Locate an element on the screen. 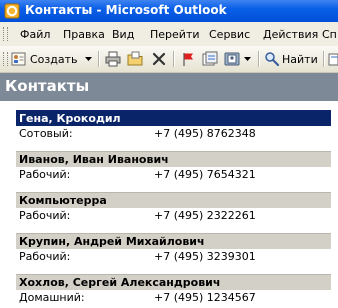 The height and width of the screenshot is (308, 338). menu-more: Сп is located at coordinates (329, 34).